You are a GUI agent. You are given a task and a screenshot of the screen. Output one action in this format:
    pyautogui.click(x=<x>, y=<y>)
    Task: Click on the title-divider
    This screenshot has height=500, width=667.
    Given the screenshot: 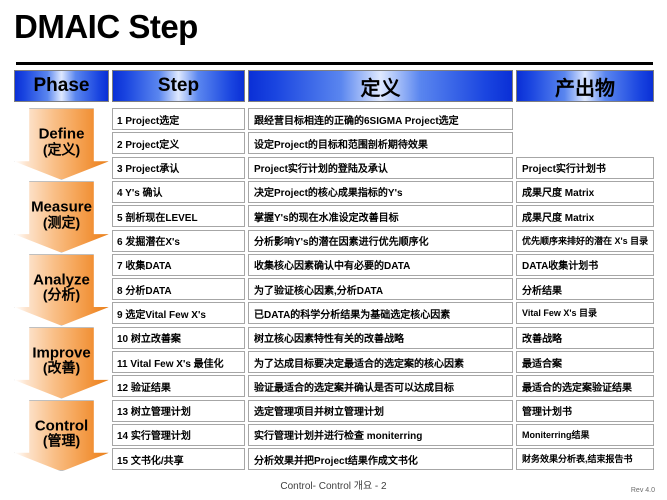 What is the action you would take?
    pyautogui.click(x=334, y=63)
    